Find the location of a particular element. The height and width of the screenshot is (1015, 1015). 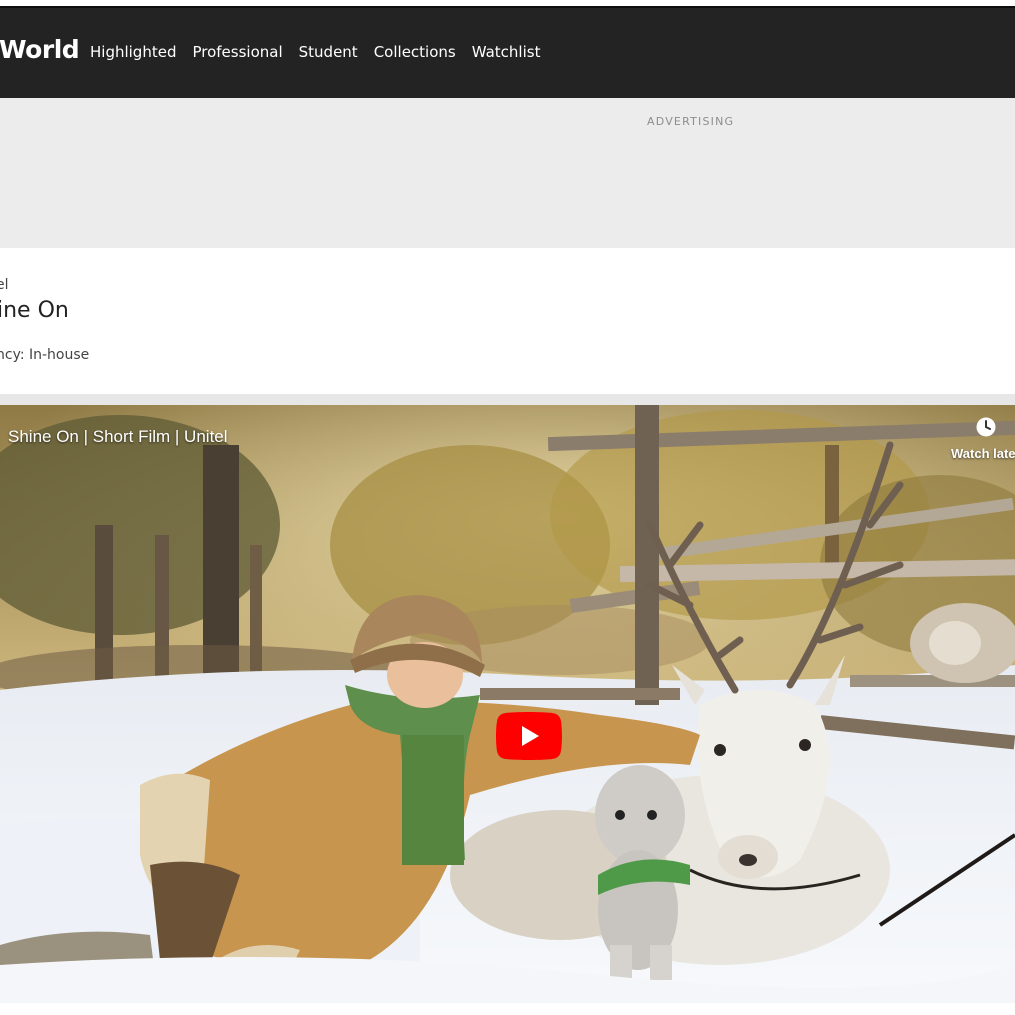

watch-later-label: Watch late is located at coordinates (983, 453).